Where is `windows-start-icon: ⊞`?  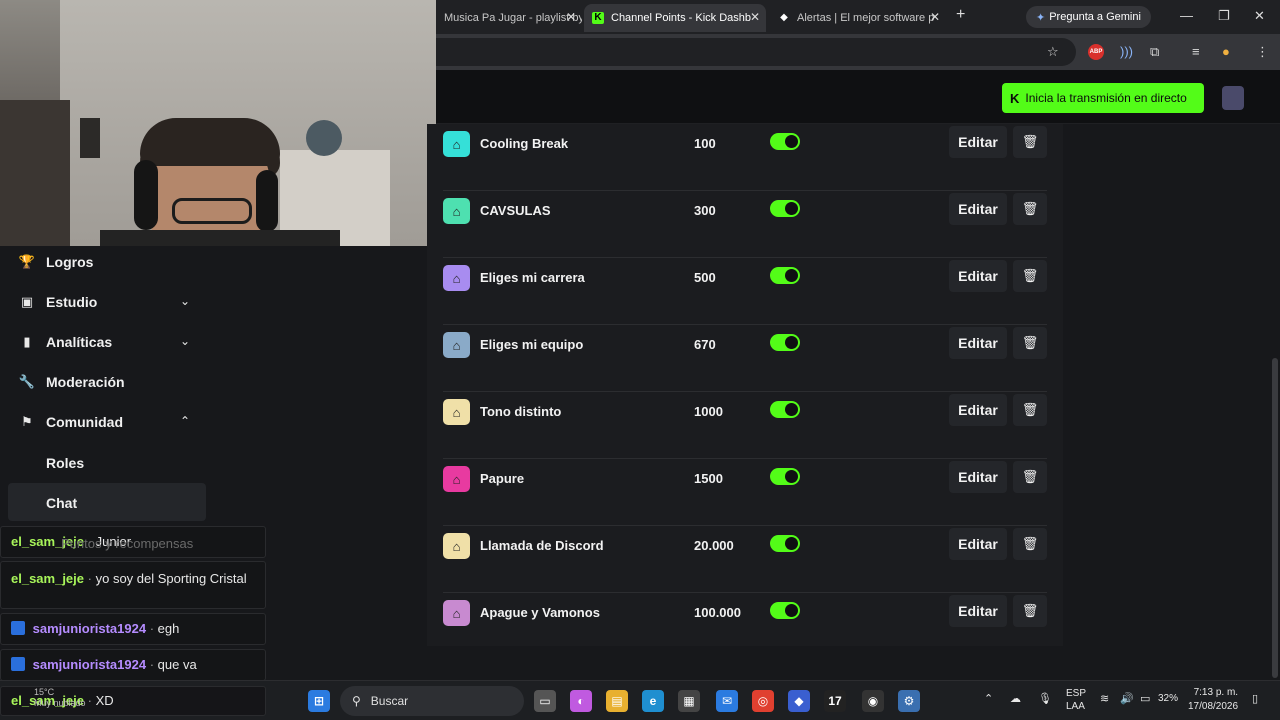
windows-start-icon: ⊞ is located at coordinates (319, 701).